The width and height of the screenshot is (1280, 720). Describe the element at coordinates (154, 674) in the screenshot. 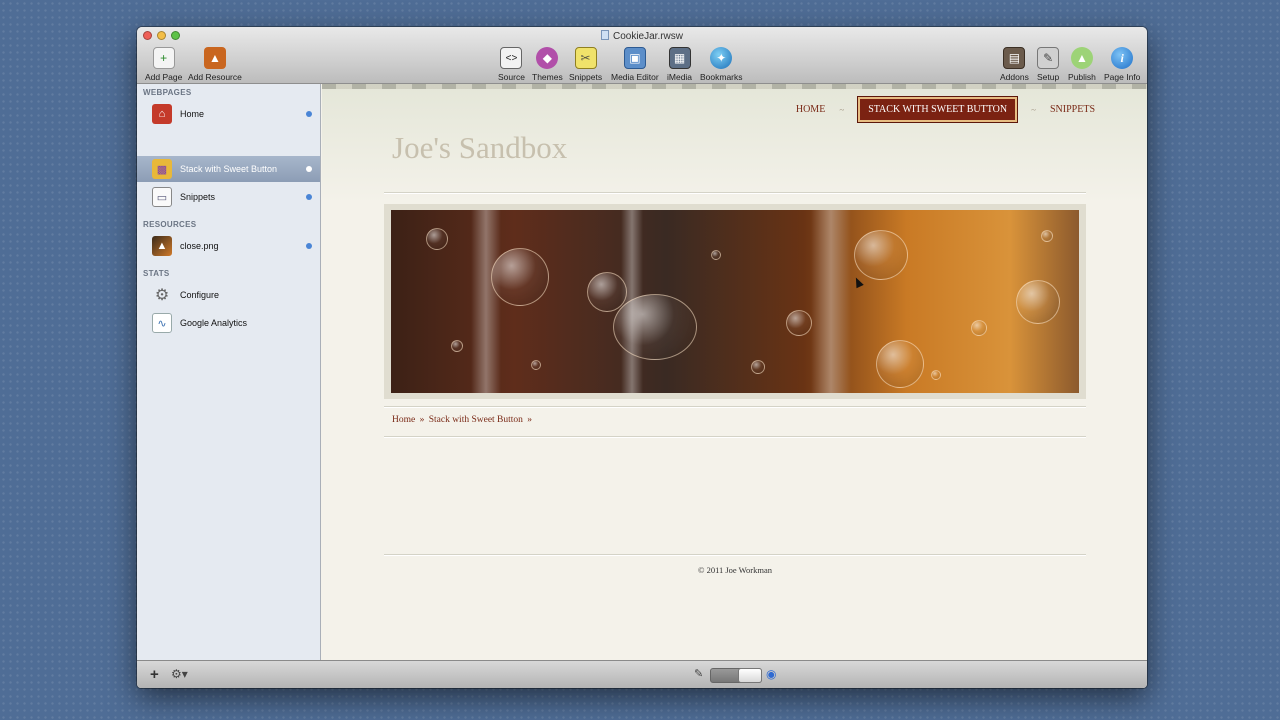

I see `plus-icon: +` at that location.